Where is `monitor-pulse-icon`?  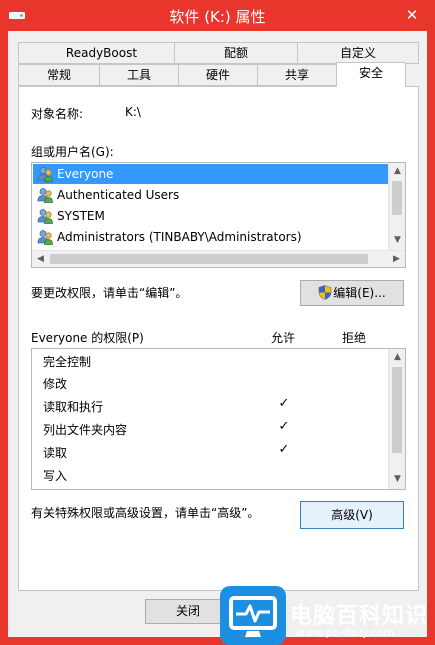
monitor-pulse-icon is located at coordinates (253, 616).